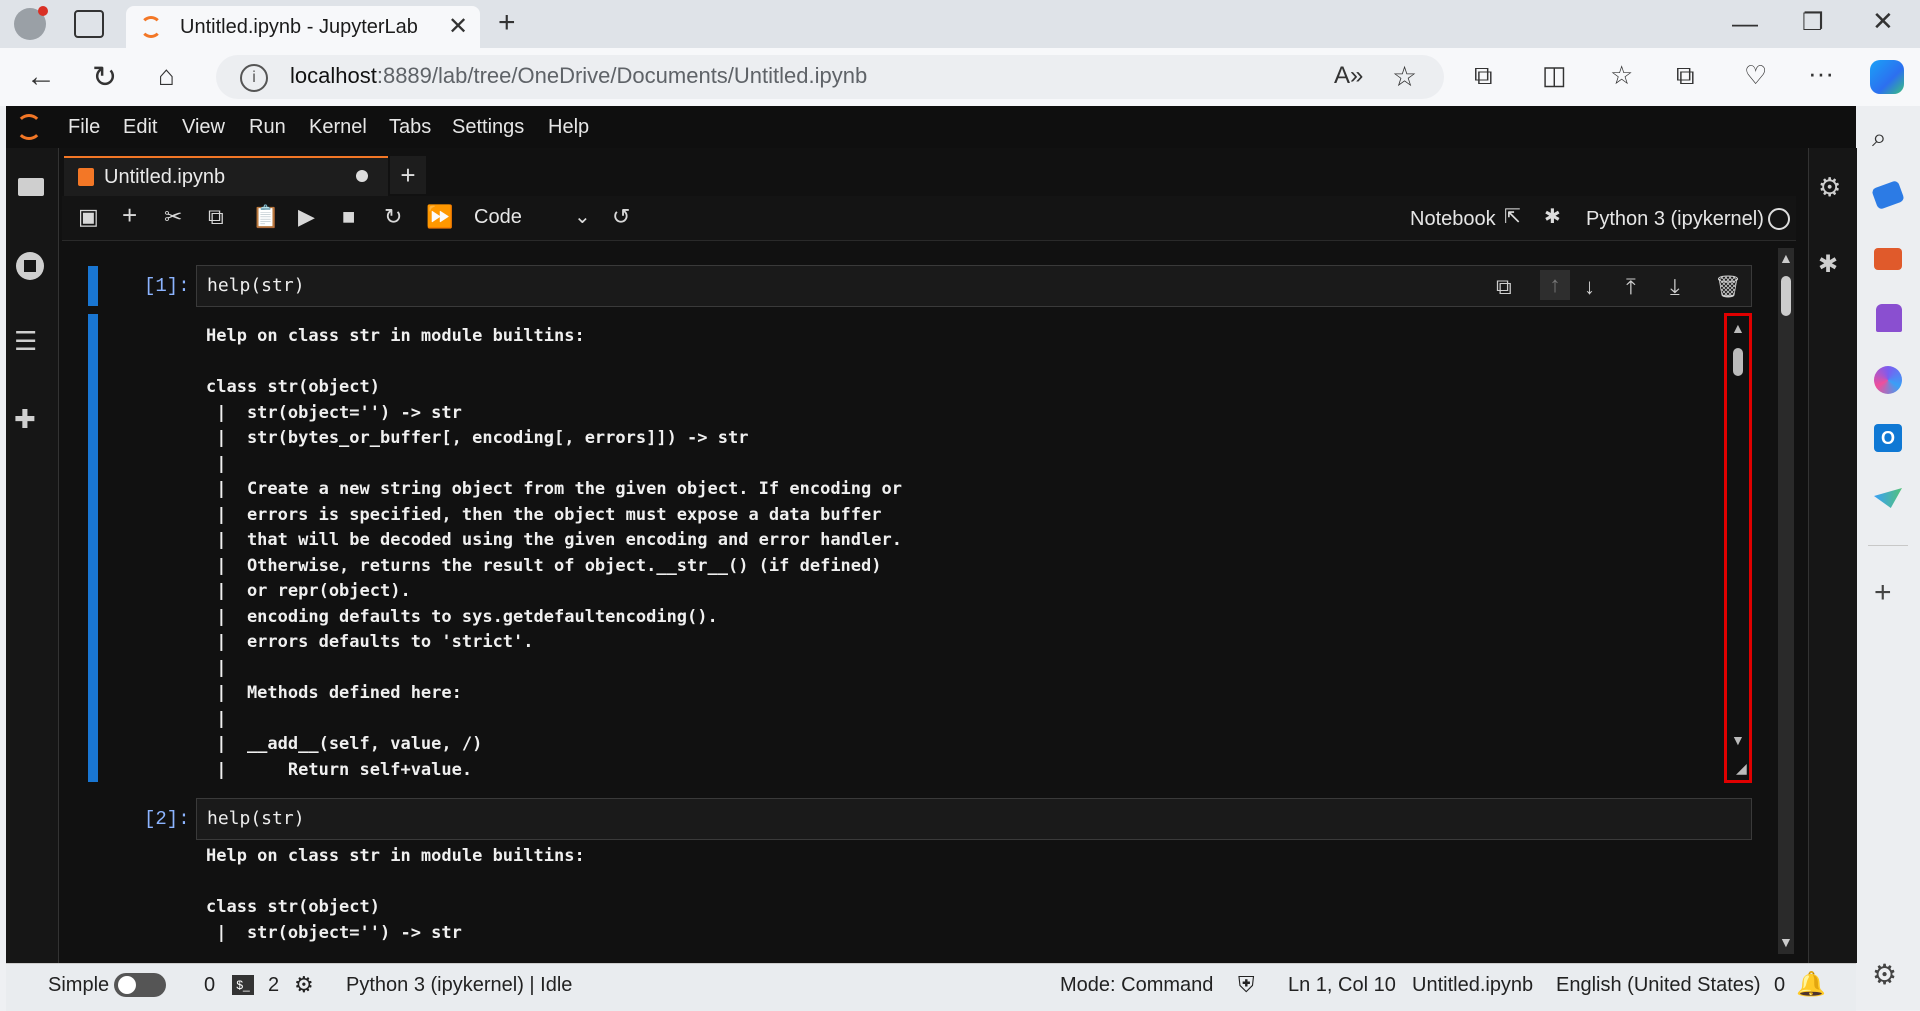 The width and height of the screenshot is (1920, 1011). What do you see at coordinates (1879, 138) in the screenshot?
I see `search-icon: ⌕` at bounding box center [1879, 138].